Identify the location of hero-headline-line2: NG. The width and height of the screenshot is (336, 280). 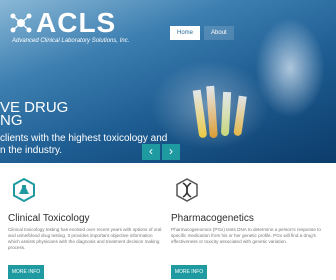
(11, 120).